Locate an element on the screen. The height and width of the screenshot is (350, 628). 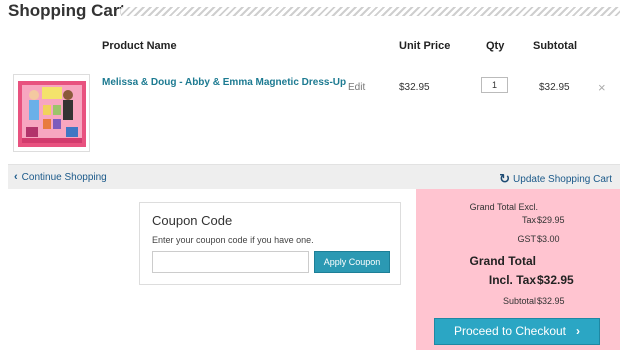
header-product-name: Product Name is located at coordinates (139, 46).